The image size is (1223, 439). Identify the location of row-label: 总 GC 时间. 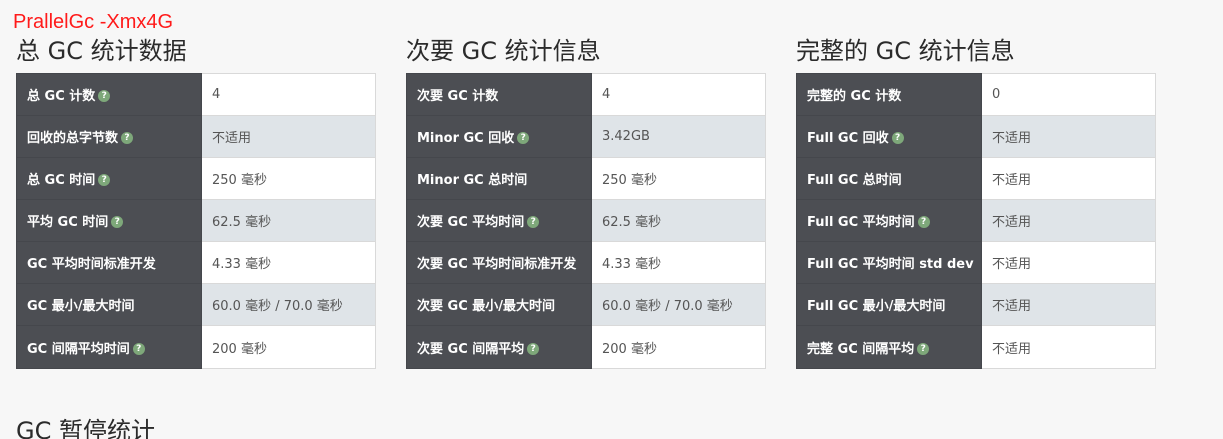
(109, 178).